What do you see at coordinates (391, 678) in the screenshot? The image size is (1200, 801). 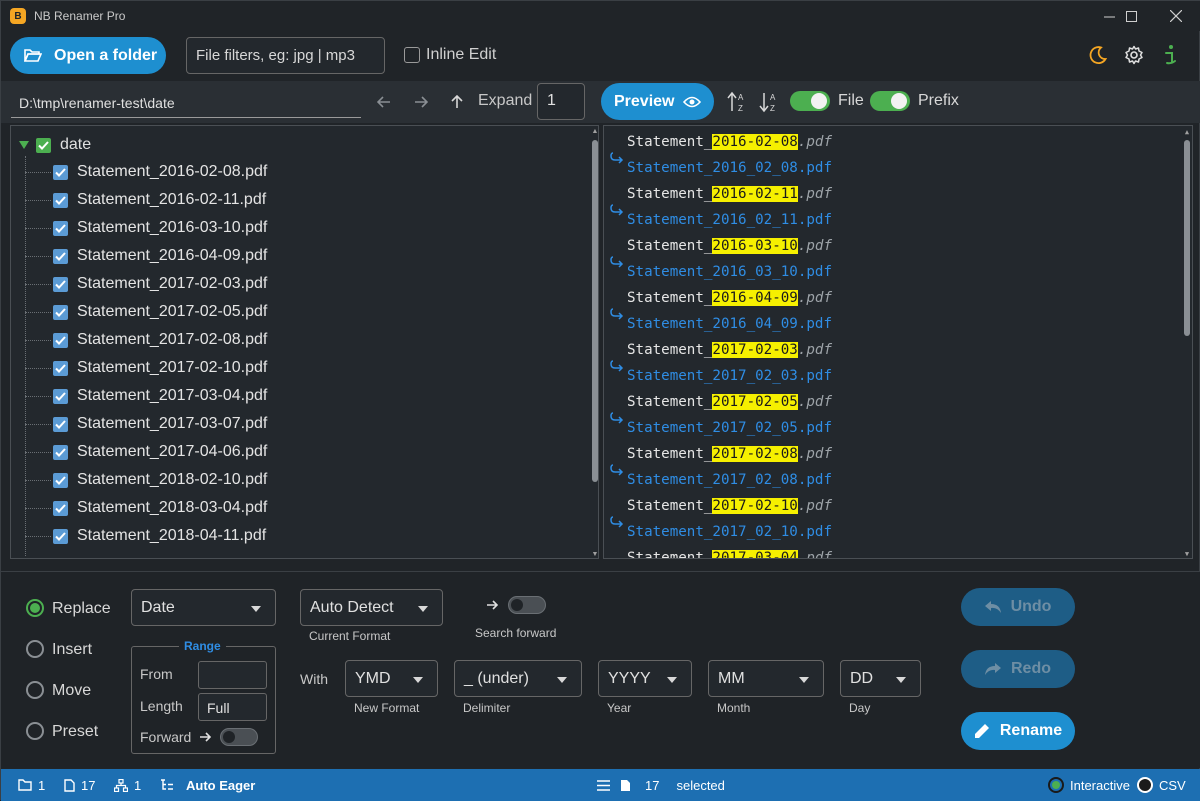 I see `new-format-select: YMD` at bounding box center [391, 678].